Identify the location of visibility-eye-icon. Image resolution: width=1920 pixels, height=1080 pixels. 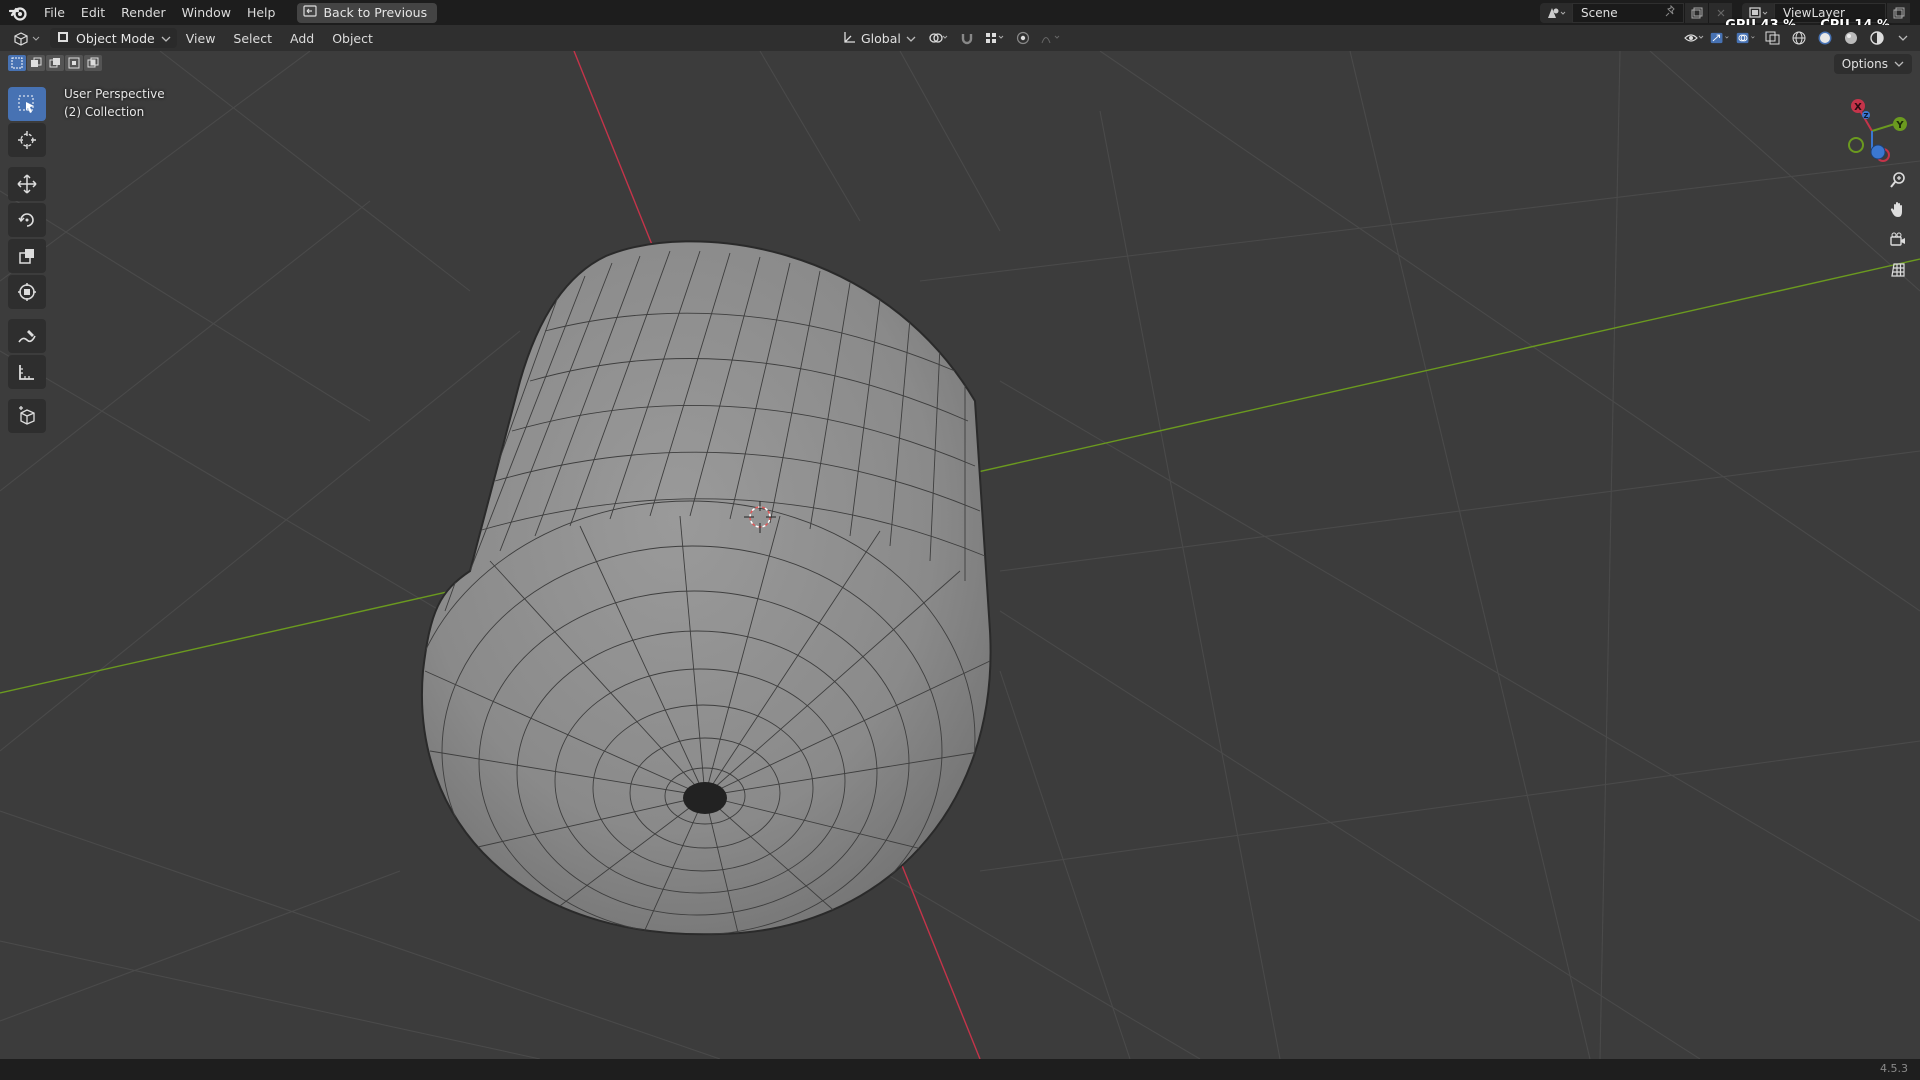
(1695, 38).